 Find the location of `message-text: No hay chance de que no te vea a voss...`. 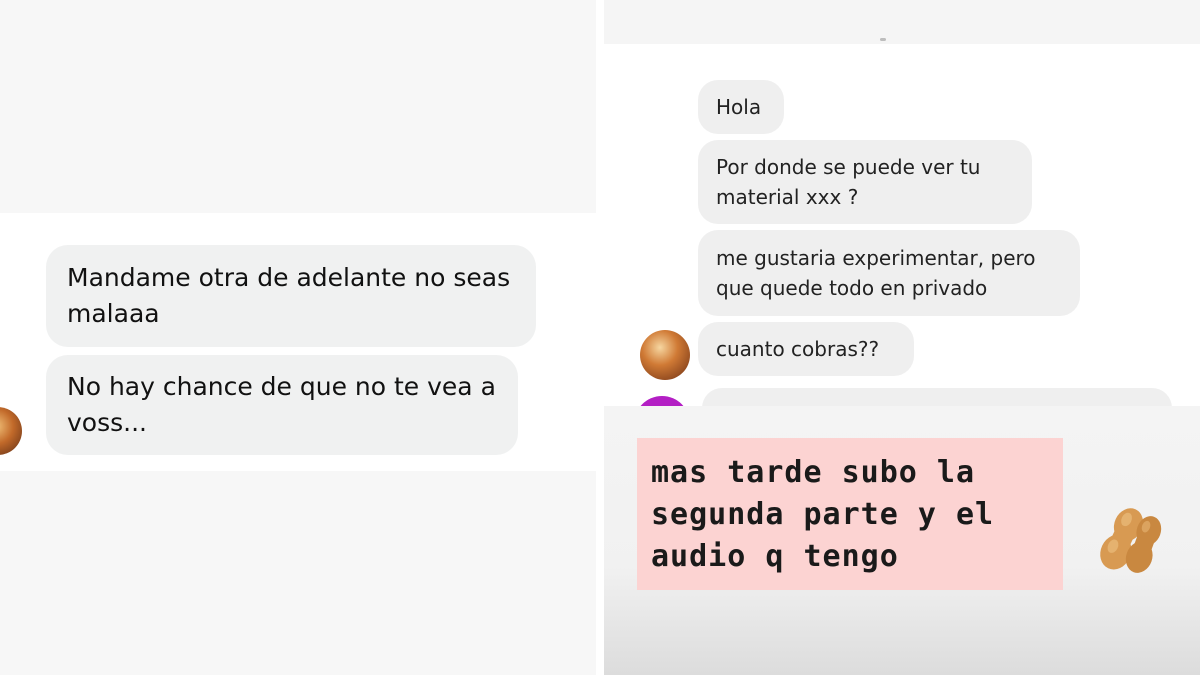

message-text: No hay chance de que no te vea a voss... is located at coordinates (281, 404).